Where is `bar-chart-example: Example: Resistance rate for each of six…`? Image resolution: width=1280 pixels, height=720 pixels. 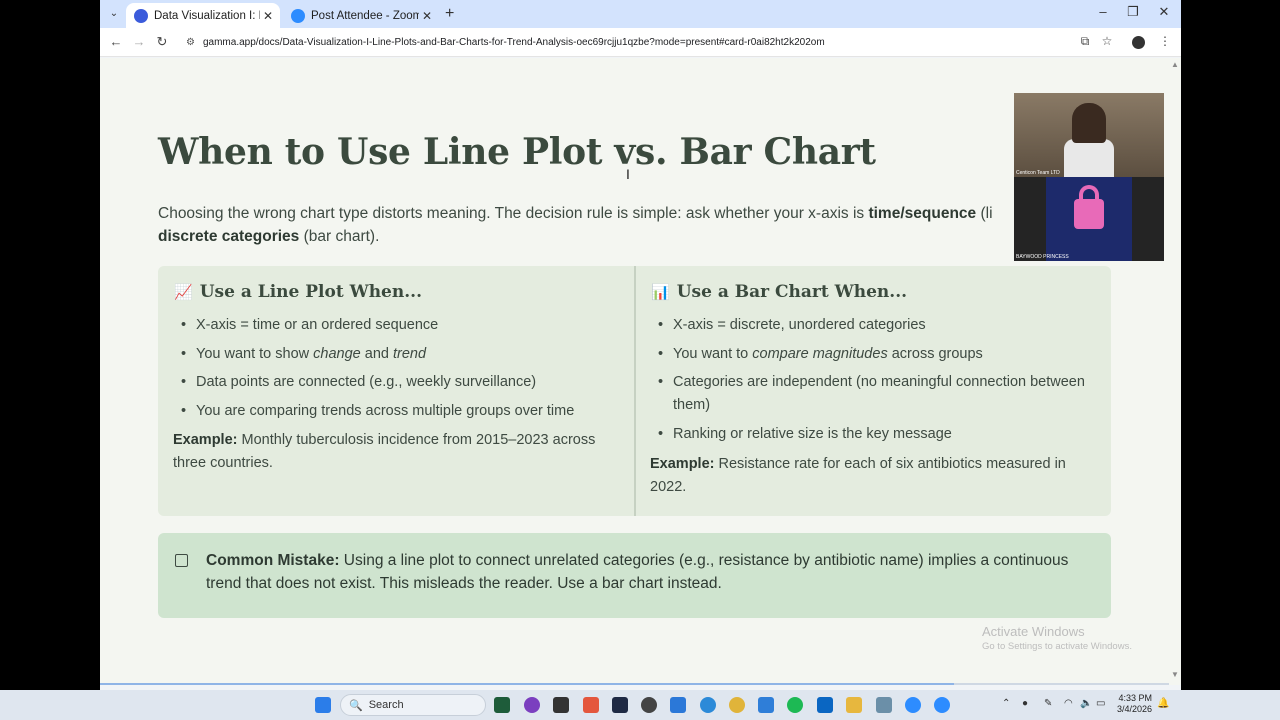 bar-chart-example: Example: Resistance rate for each of six… is located at coordinates (875, 476).